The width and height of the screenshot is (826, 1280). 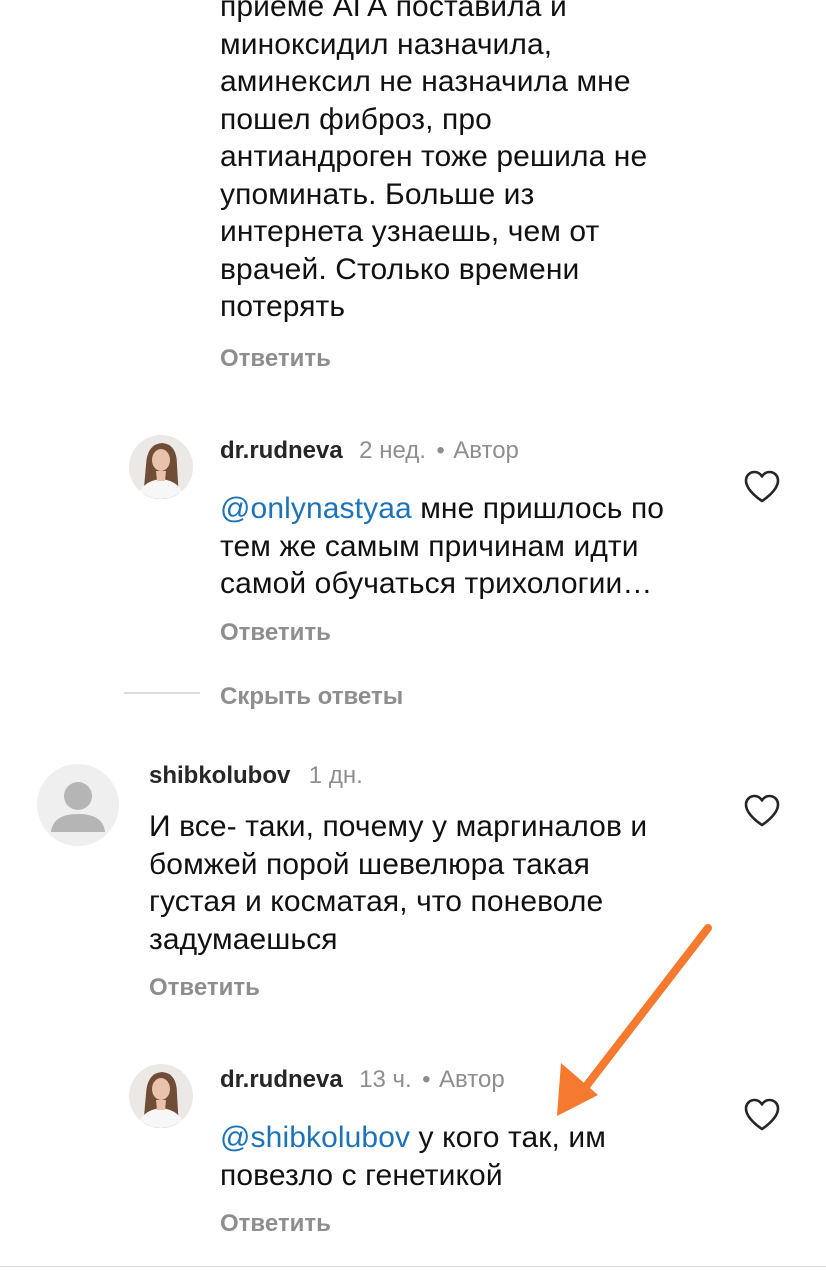 What do you see at coordinates (434, 156) in the screenshot?
I see `comment-text-line: антиандроген тоже решила не` at bounding box center [434, 156].